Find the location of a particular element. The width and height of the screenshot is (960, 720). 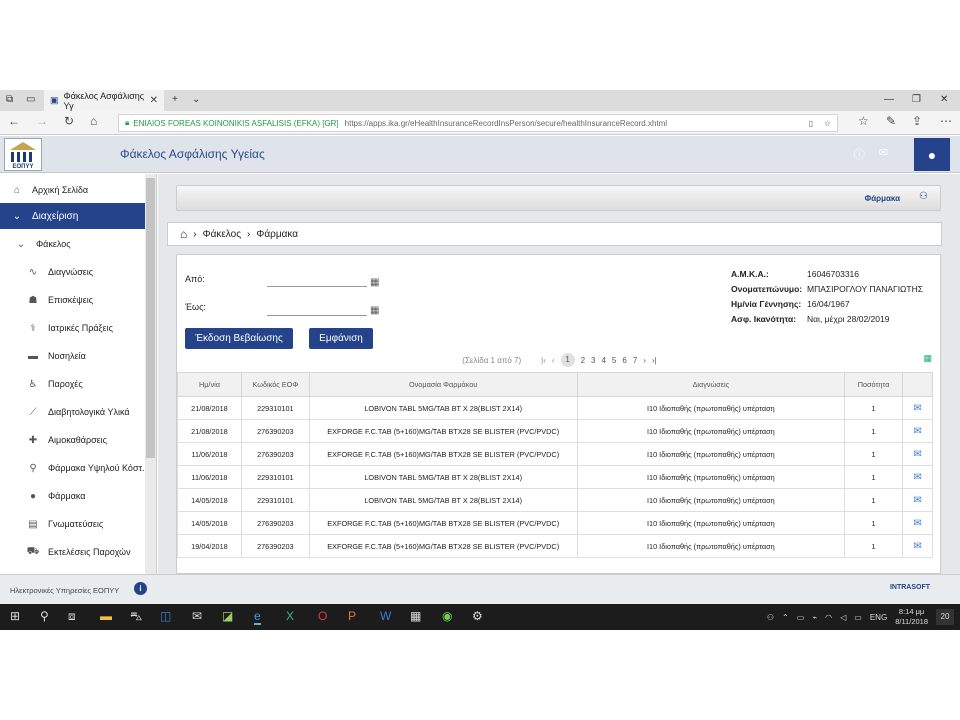

browser-tab: ▣ Φάκελος Ασφάλισης Υγ ✕ is located at coordinates (104, 100).